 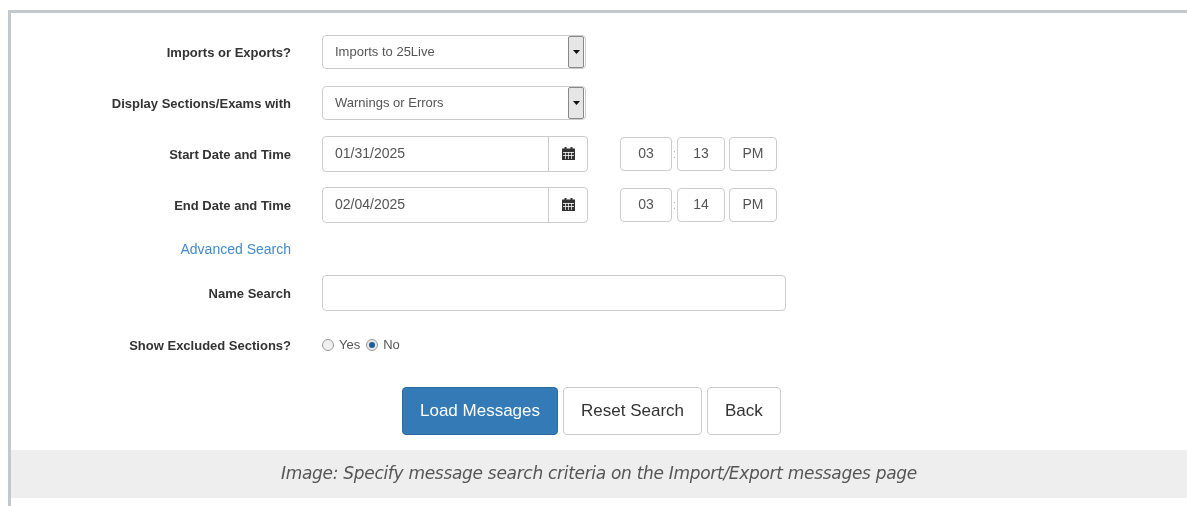 What do you see at coordinates (480, 411) in the screenshot?
I see `load-messages-button: Load Messages` at bounding box center [480, 411].